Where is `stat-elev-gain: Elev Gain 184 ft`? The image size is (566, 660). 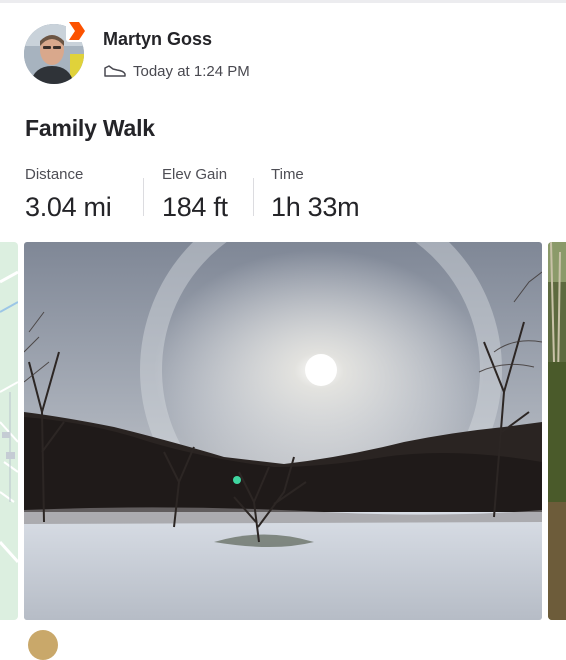
stat-elev-gain: Elev Gain 184 ft is located at coordinates (195, 194).